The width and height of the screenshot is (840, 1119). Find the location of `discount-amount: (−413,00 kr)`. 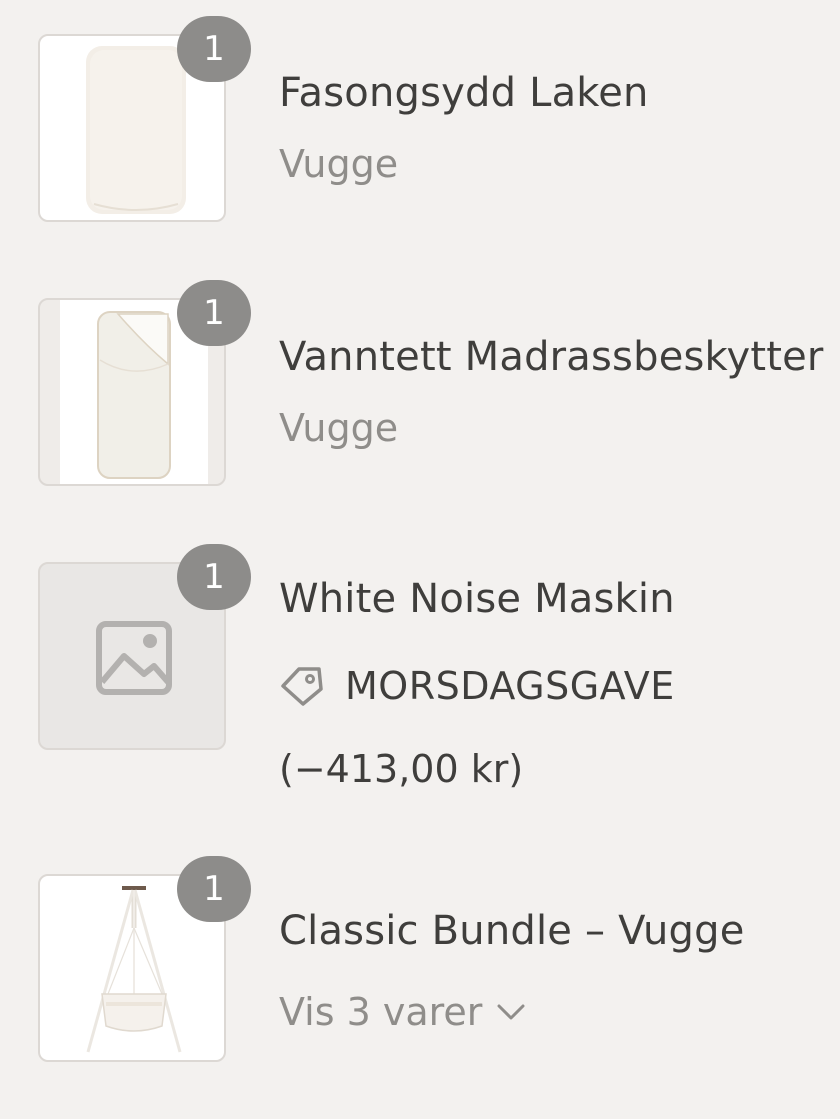

discount-amount: (−413,00 kr) is located at coordinates (401, 769).